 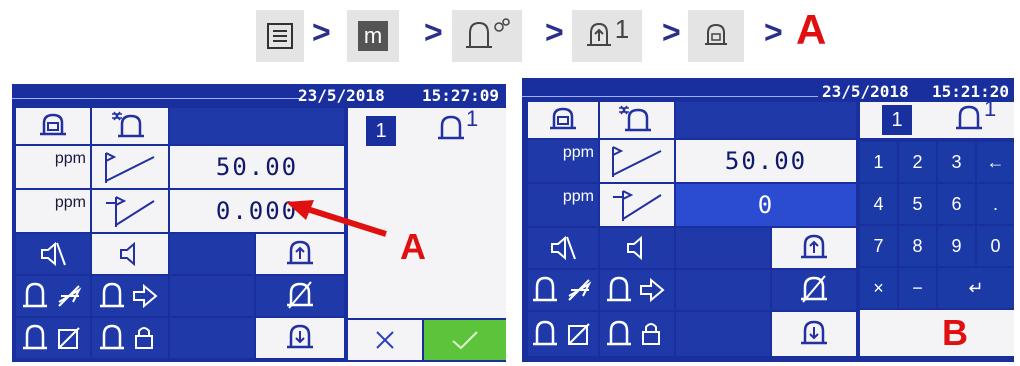 What do you see at coordinates (917, 288) in the screenshot?
I see `minus-key: −` at bounding box center [917, 288].